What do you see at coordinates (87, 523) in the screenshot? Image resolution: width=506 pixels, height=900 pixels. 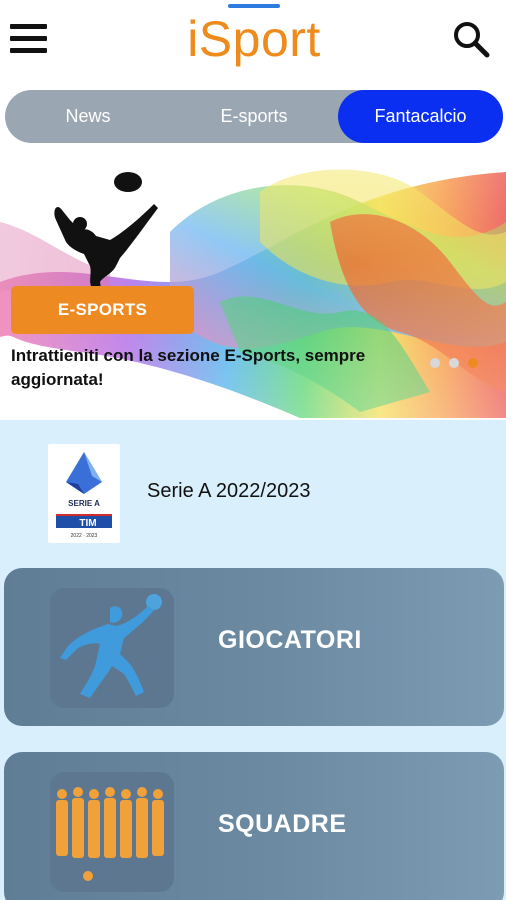 I see `sponsor-logo-text: TIM` at bounding box center [87, 523].